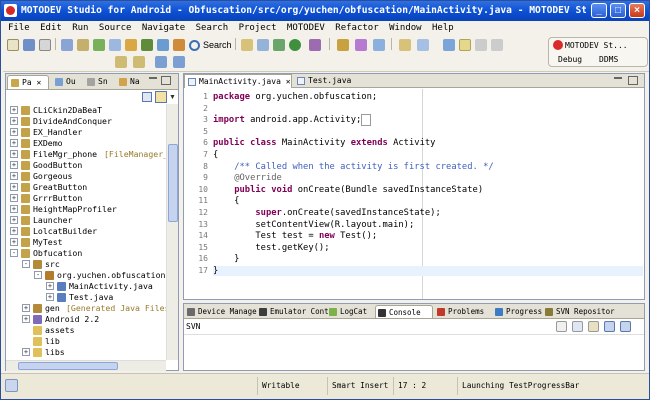  I want to click on tab-mainactivity-java: MainActivity.java ✕, so click(238, 81).